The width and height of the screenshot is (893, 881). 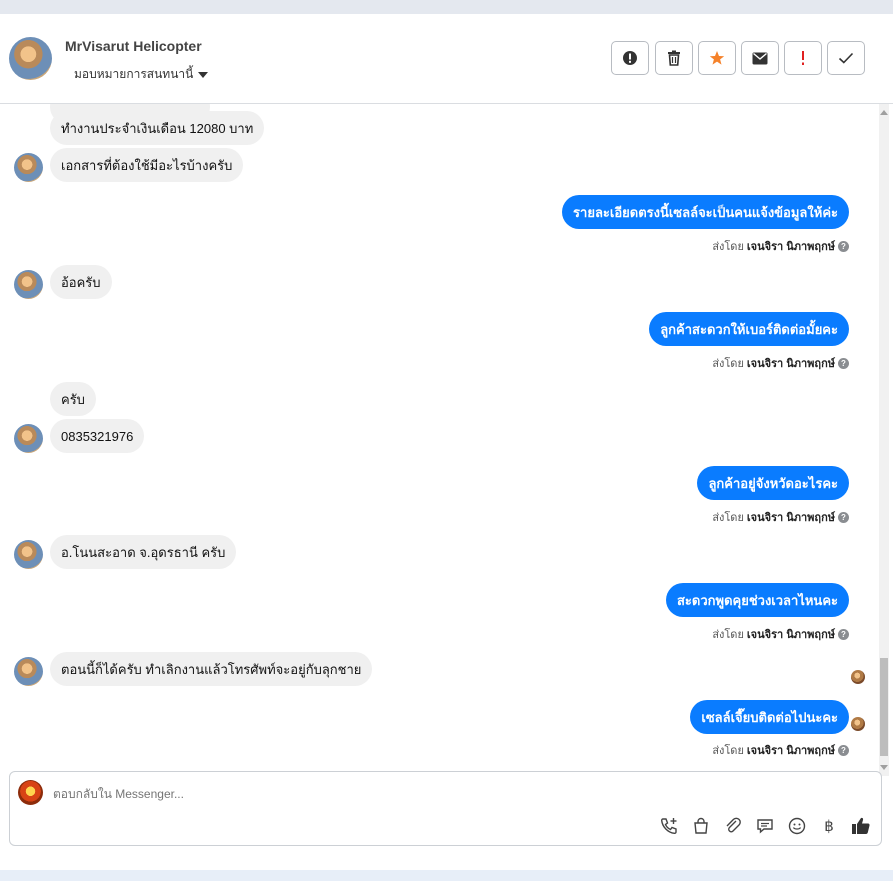 I want to click on message-bubble-incoming: 0835321976, so click(x=97, y=436).